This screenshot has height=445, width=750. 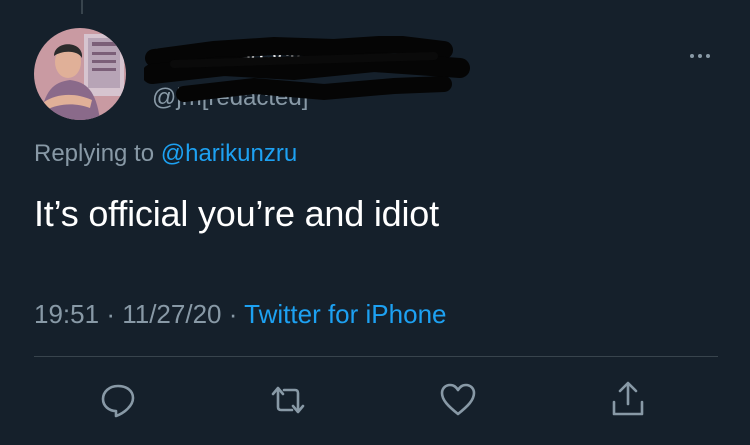 I want to click on share-button, so click(x=628, y=400).